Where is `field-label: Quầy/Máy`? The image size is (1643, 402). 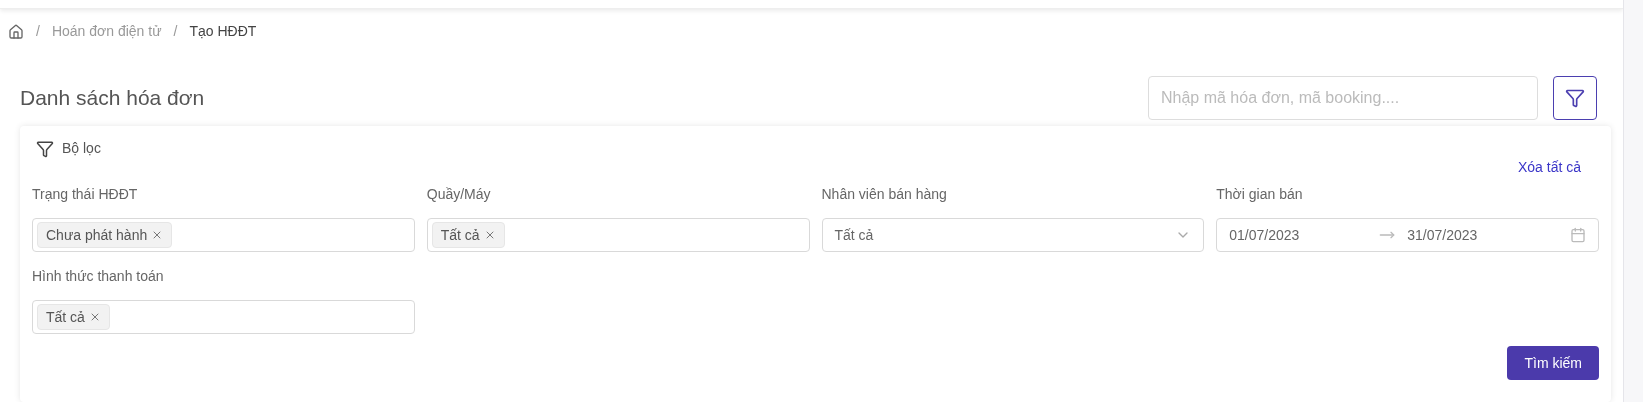
field-label: Quầy/Máy is located at coordinates (459, 194).